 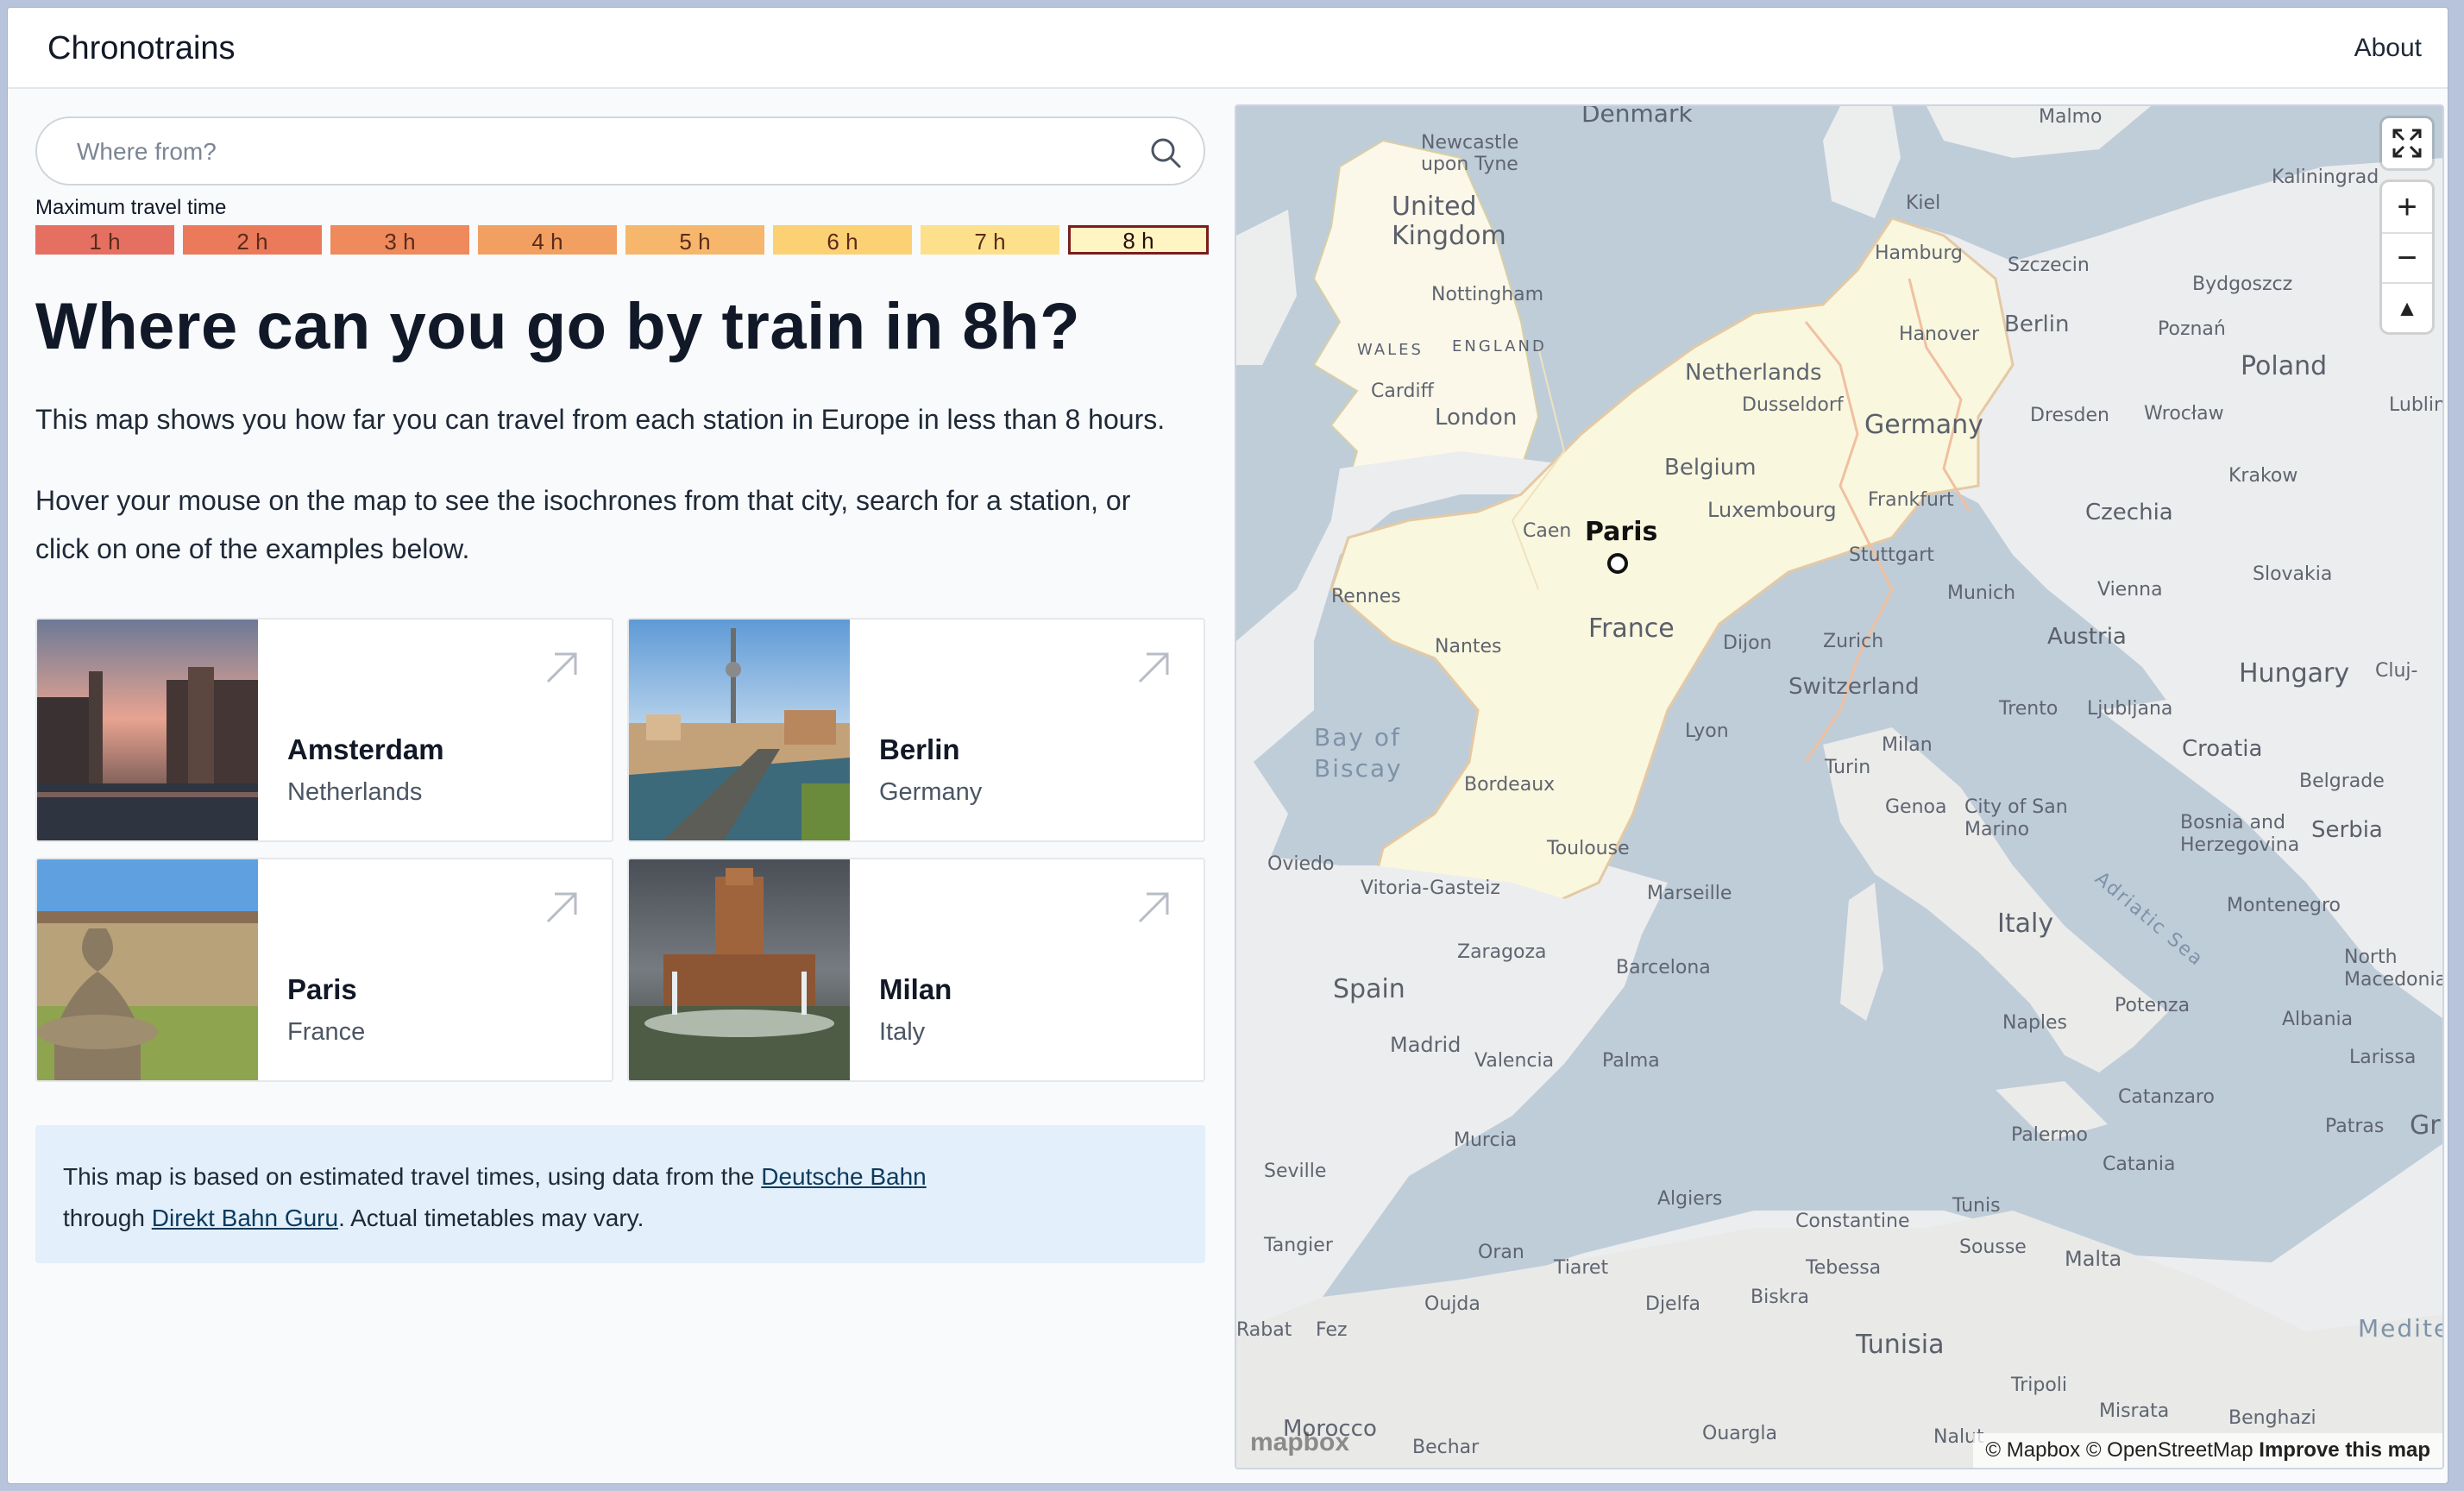 I want to click on max-travel-time-label: Maximum travel time, so click(x=131, y=208).